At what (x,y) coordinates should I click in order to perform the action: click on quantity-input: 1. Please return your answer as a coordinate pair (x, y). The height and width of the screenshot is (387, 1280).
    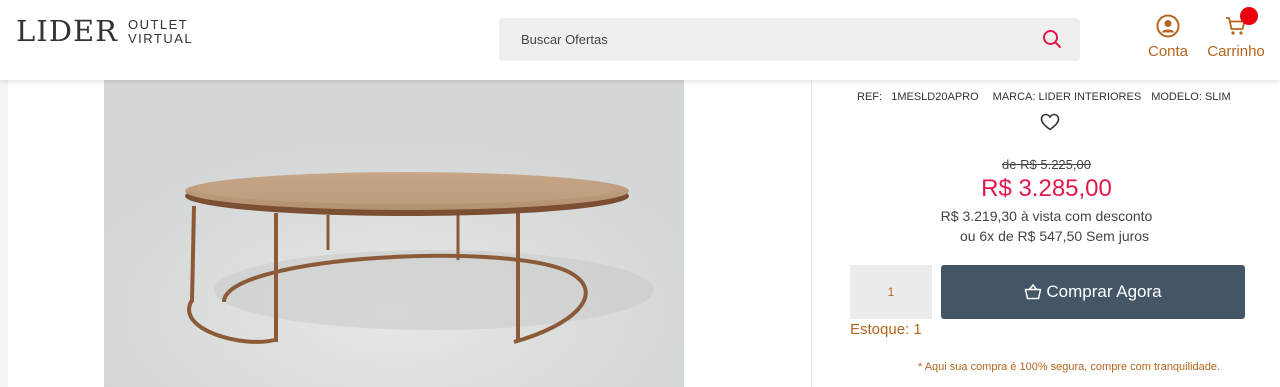
    Looking at the image, I should click on (891, 292).